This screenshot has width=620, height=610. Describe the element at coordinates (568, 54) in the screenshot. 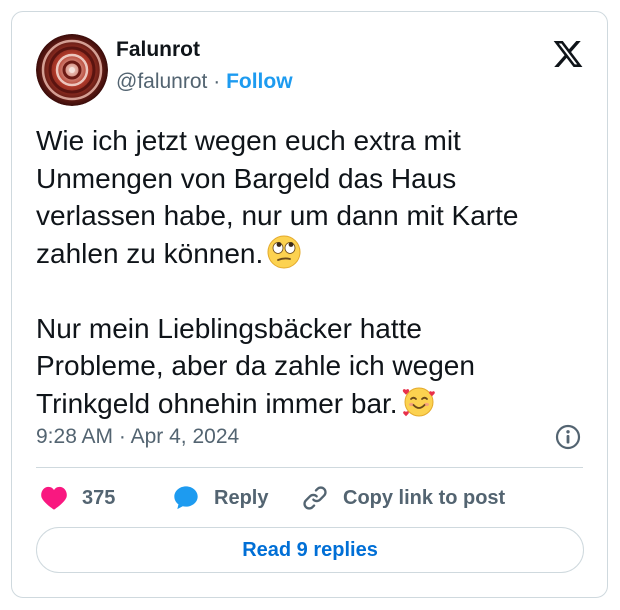

I see `x-logo-icon` at that location.